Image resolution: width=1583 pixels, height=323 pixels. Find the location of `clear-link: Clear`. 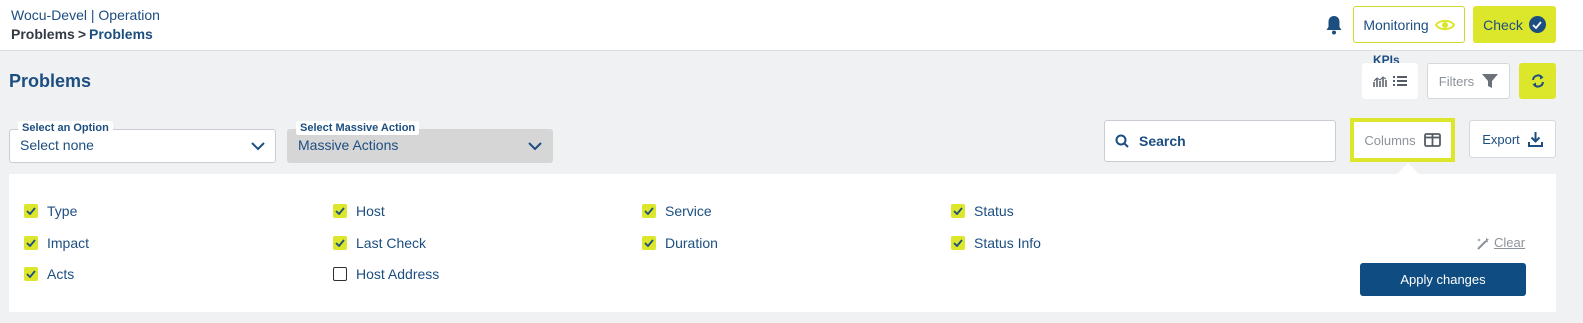

clear-link: Clear is located at coordinates (1500, 242).